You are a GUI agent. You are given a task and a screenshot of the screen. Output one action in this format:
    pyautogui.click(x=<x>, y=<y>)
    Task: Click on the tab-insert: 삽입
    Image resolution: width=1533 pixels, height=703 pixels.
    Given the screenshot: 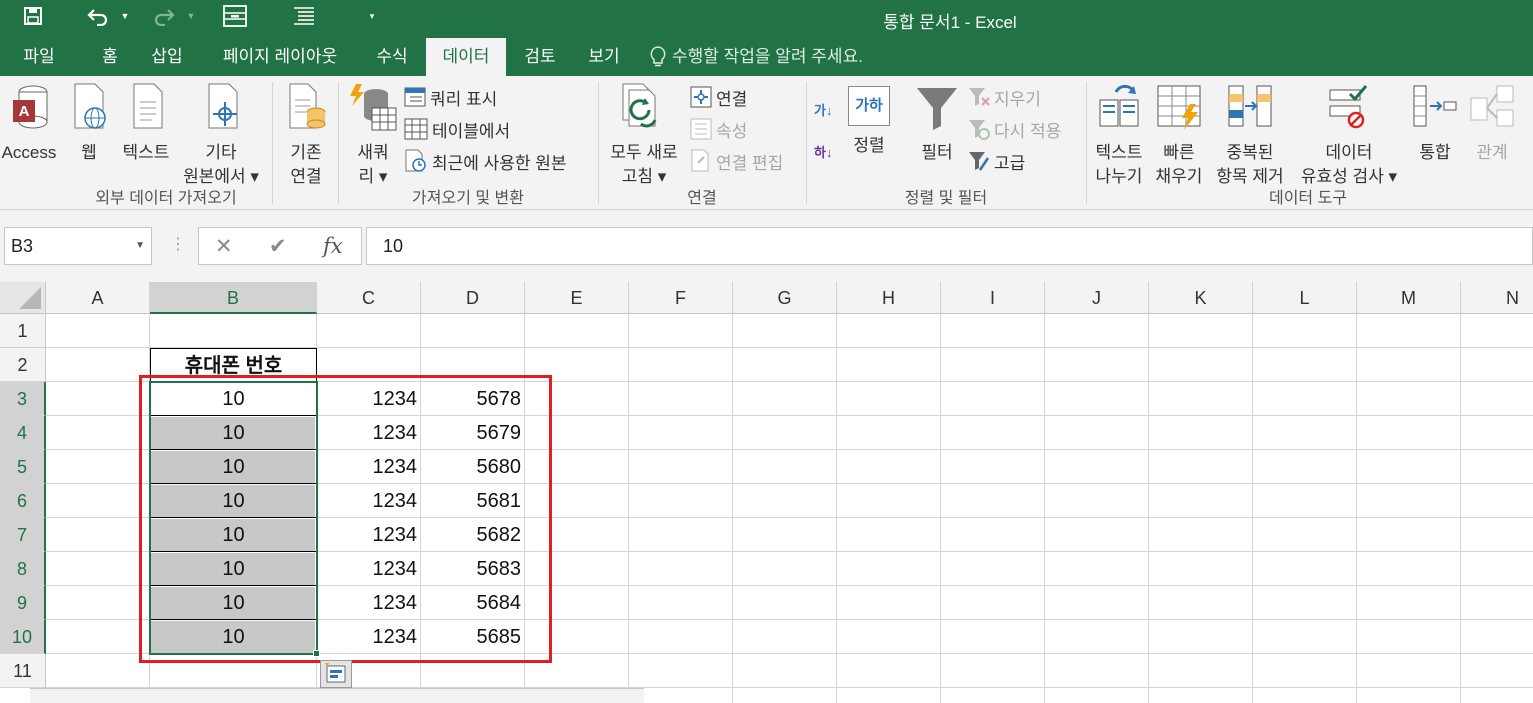 What is the action you would take?
    pyautogui.click(x=167, y=57)
    